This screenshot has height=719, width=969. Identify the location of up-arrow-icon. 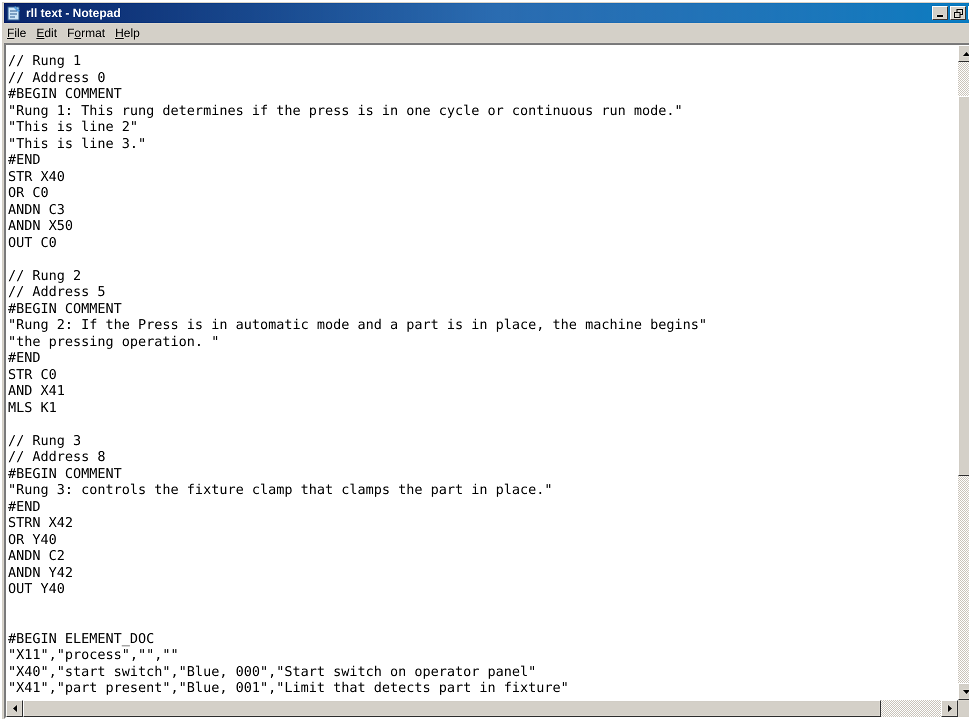
(966, 54).